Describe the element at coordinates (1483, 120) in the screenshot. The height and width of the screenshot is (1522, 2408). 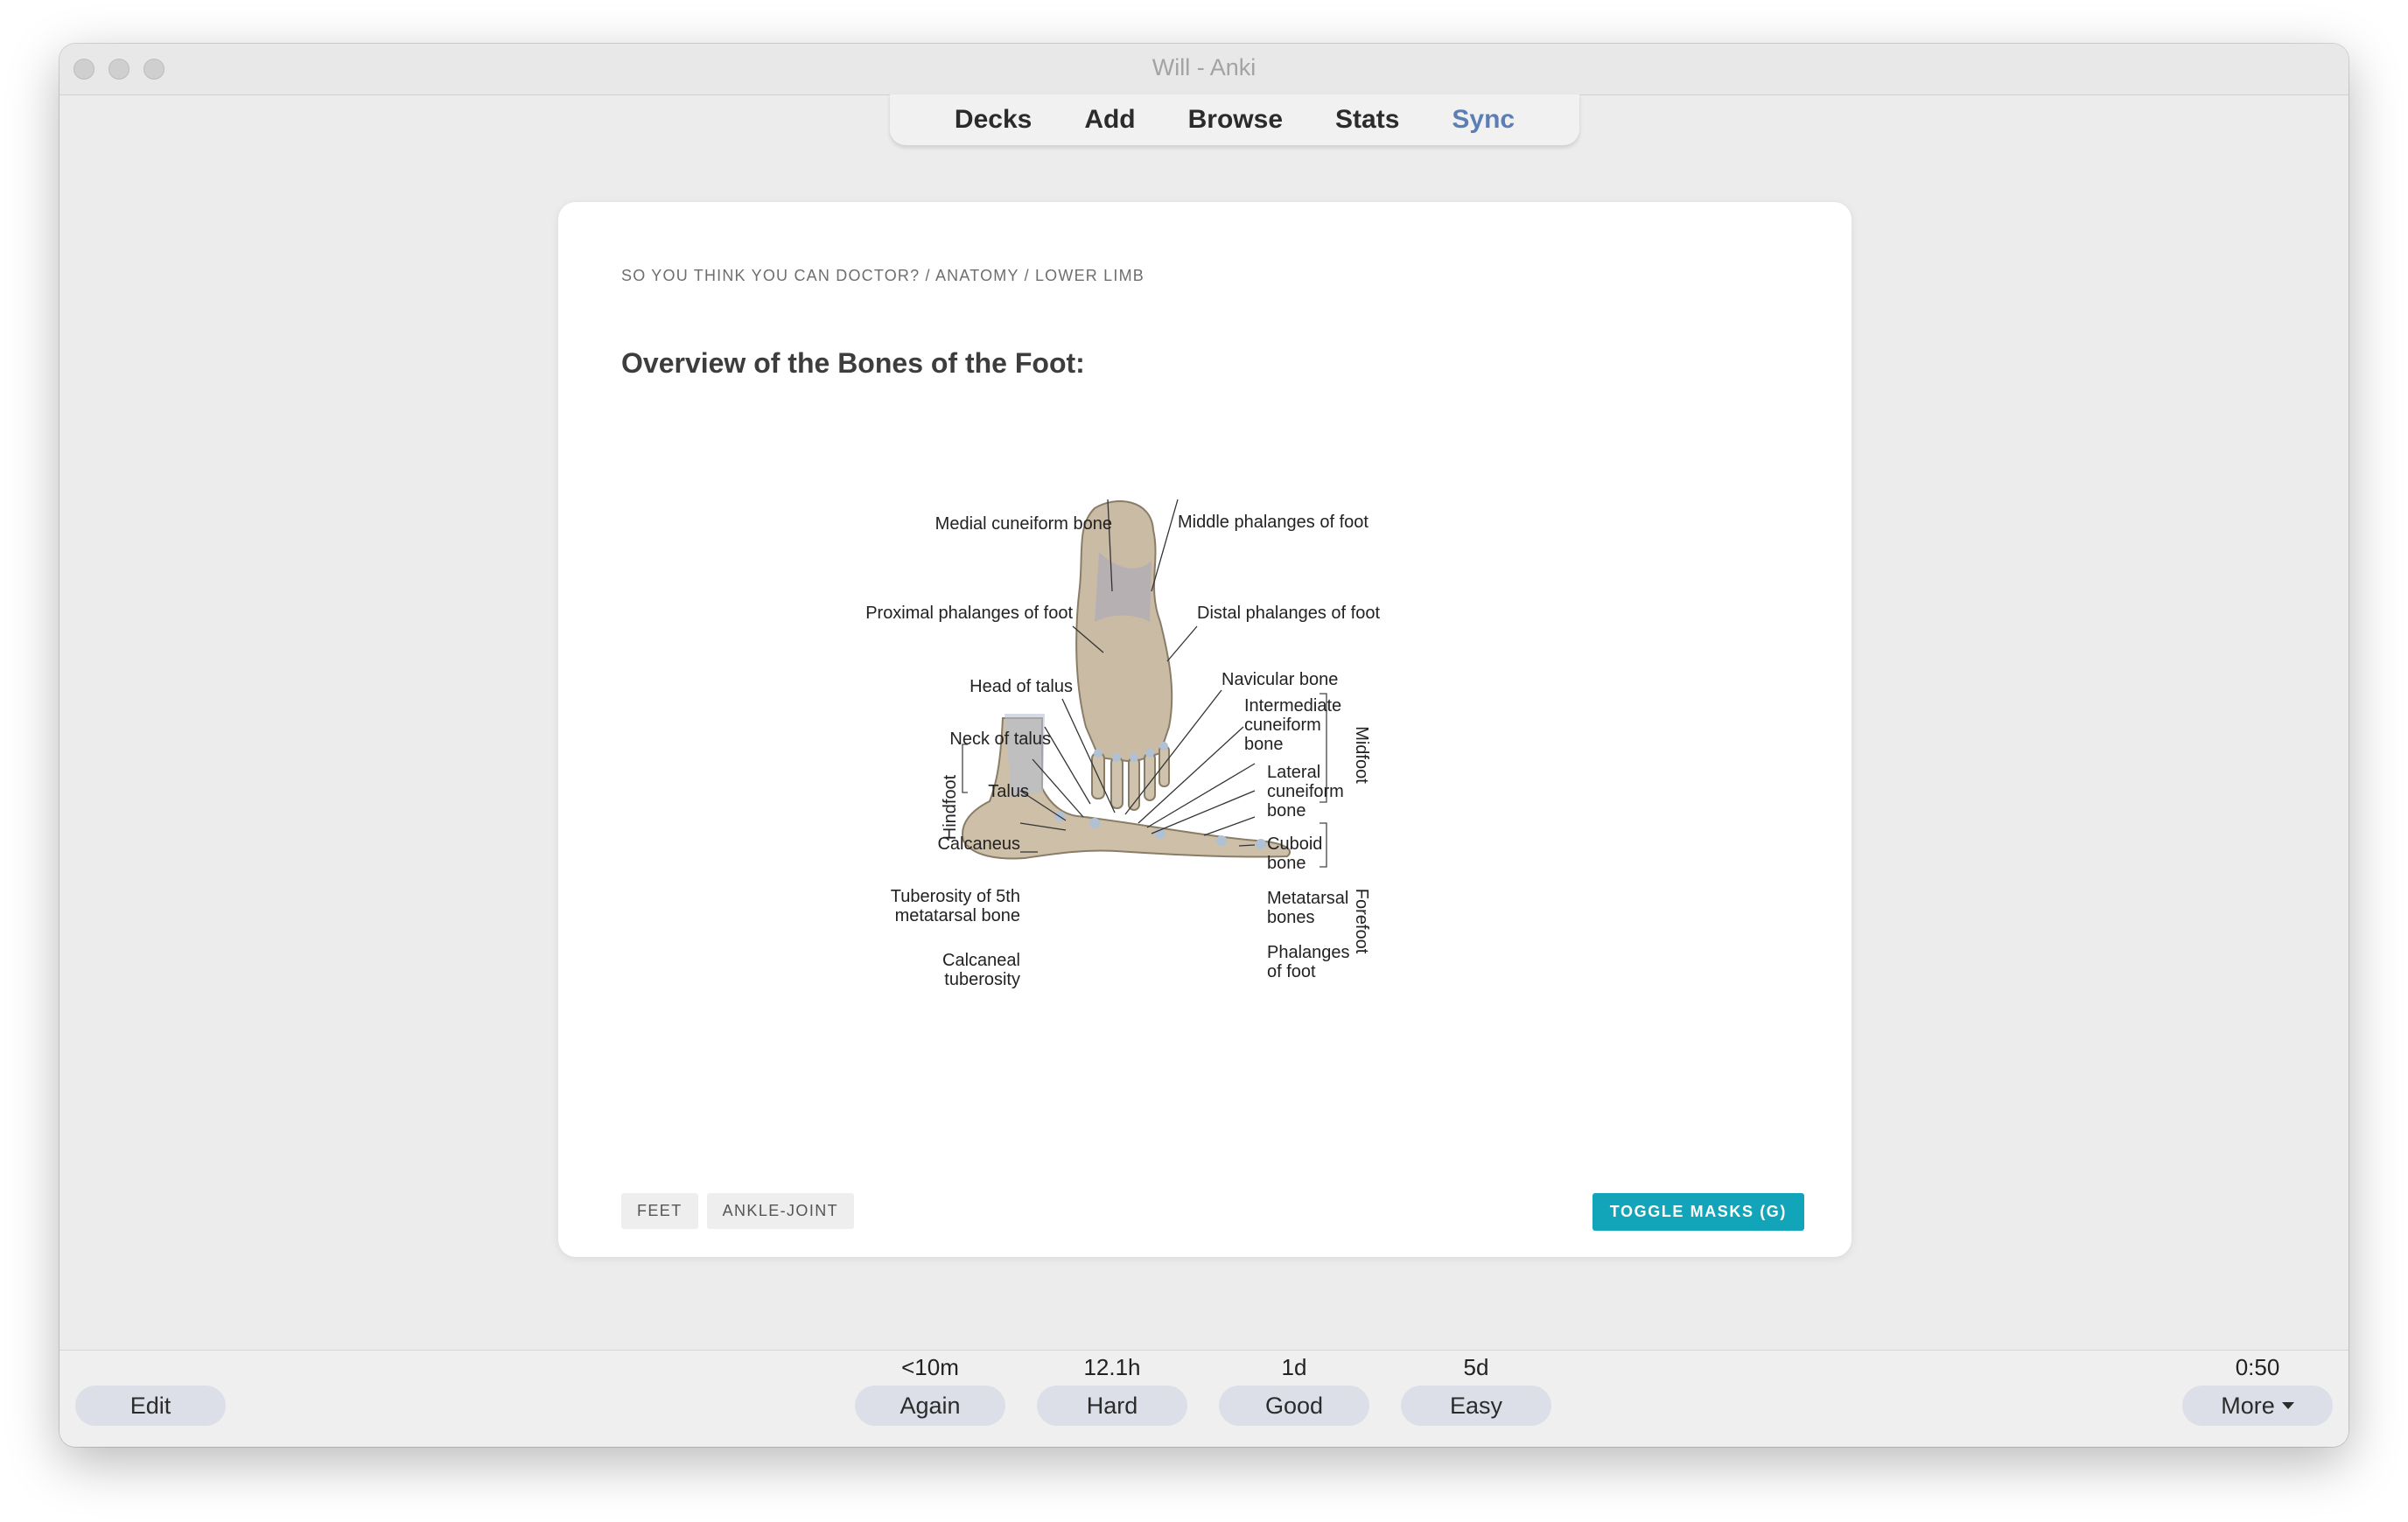
I see `sync-link: Sync` at that location.